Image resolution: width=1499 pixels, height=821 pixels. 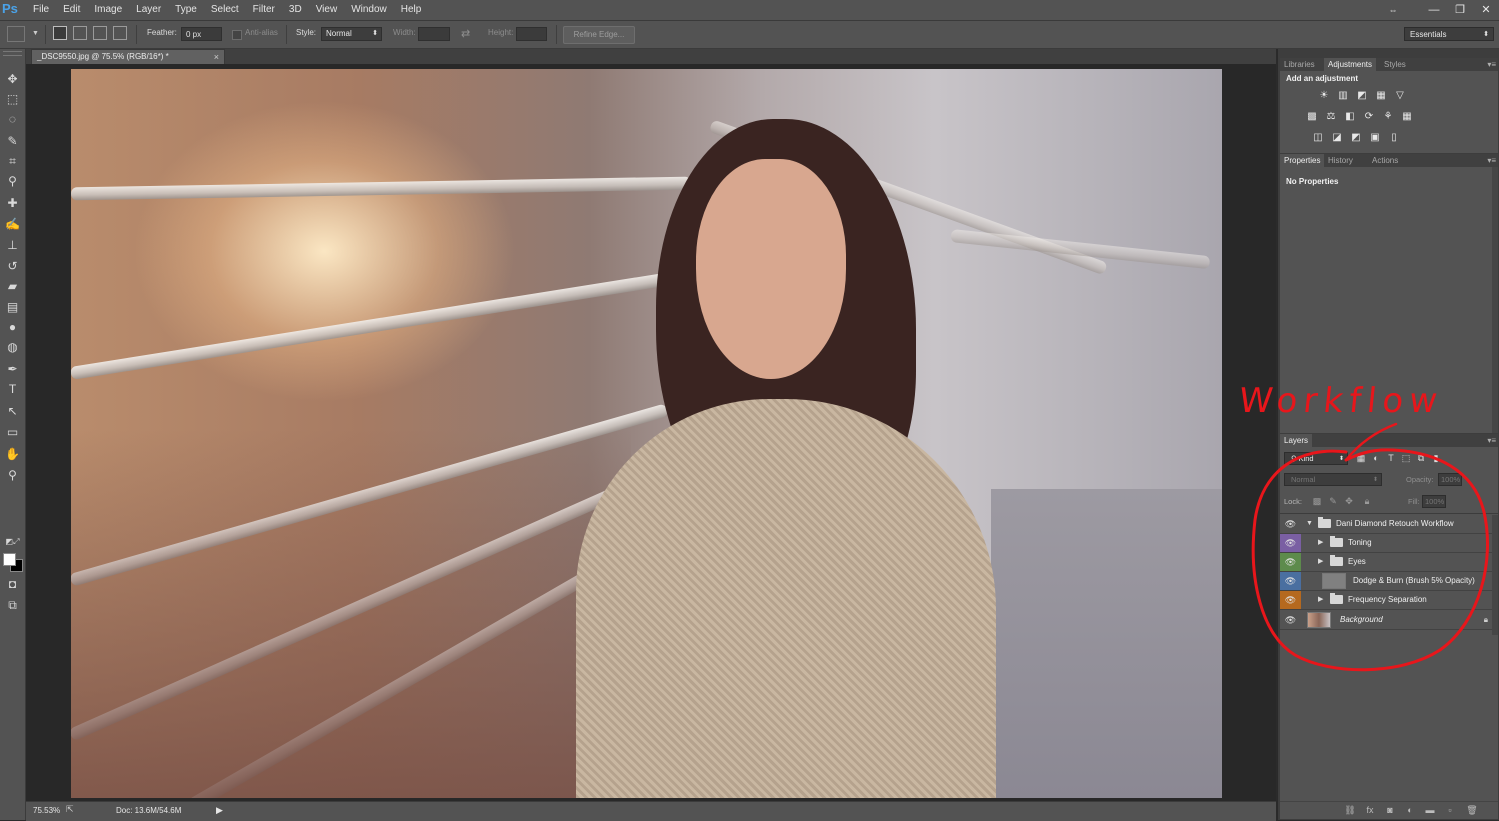 What do you see at coordinates (237, 35) in the screenshot?
I see `antialias-checkbox` at bounding box center [237, 35].